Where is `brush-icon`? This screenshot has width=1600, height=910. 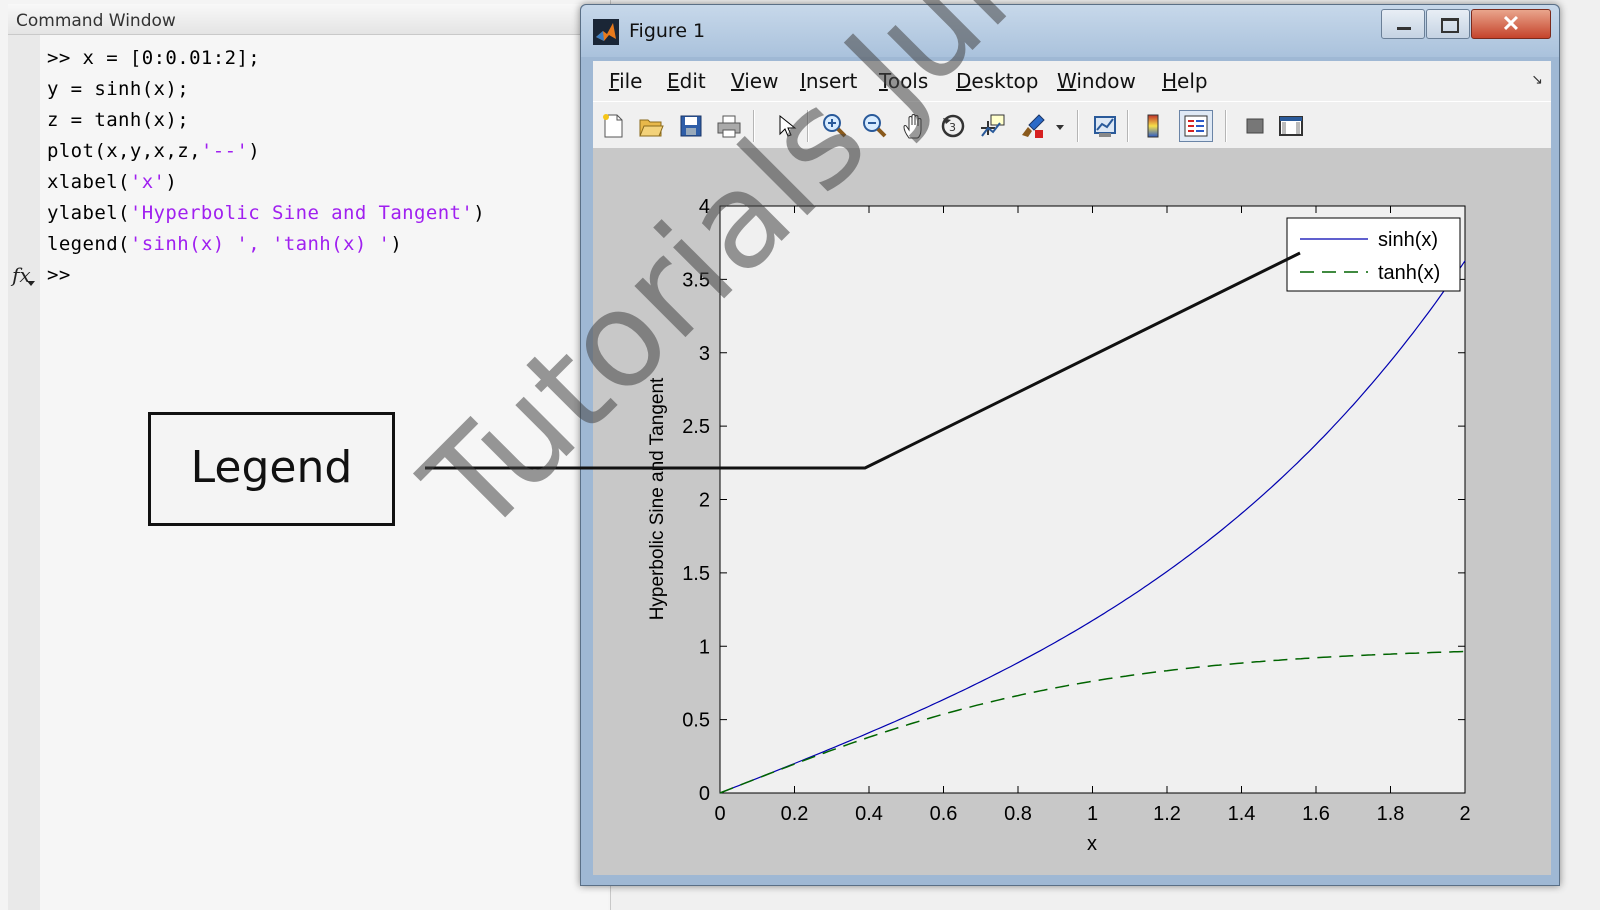 brush-icon is located at coordinates (1033, 126).